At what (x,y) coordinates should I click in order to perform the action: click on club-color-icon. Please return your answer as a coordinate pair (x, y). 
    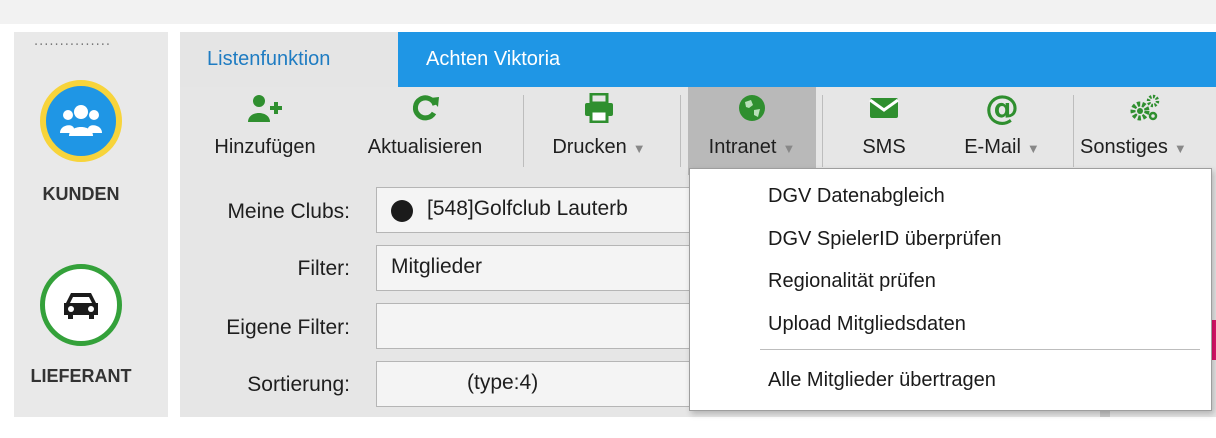
    Looking at the image, I should click on (402, 211).